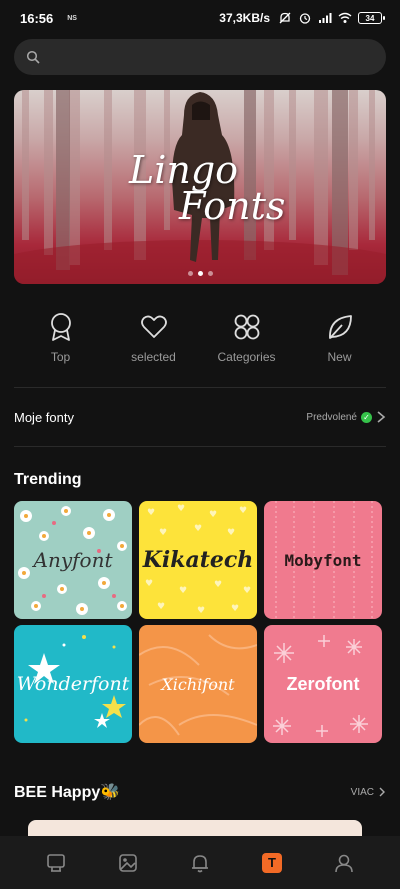  I want to click on categories-icon, so click(246, 327).